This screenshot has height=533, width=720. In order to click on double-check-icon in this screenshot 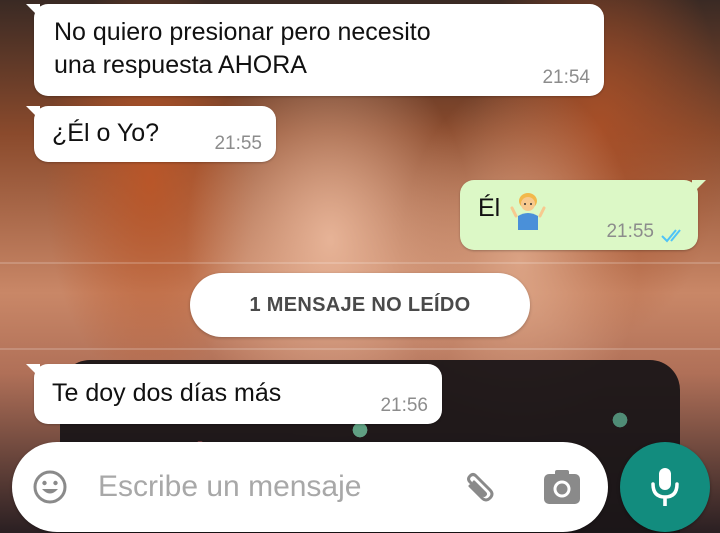, I will do `click(671, 236)`.